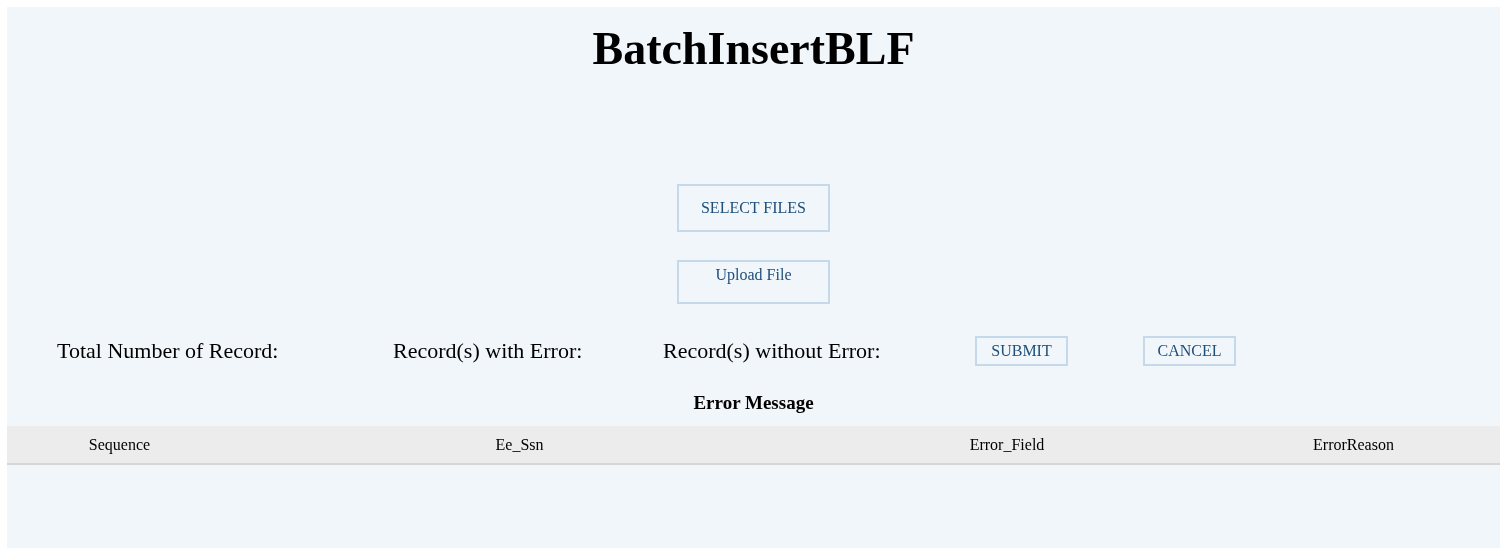  What do you see at coordinates (753, 403) in the screenshot?
I see `section-title: Error Message` at bounding box center [753, 403].